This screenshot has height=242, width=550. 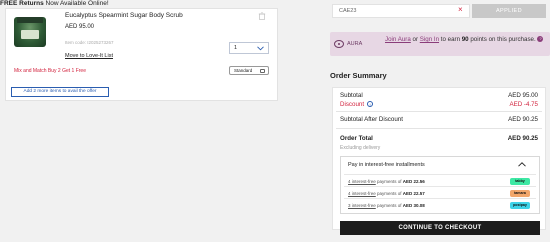 What do you see at coordinates (260, 48) in the screenshot?
I see `chevron-down-icon` at bounding box center [260, 48].